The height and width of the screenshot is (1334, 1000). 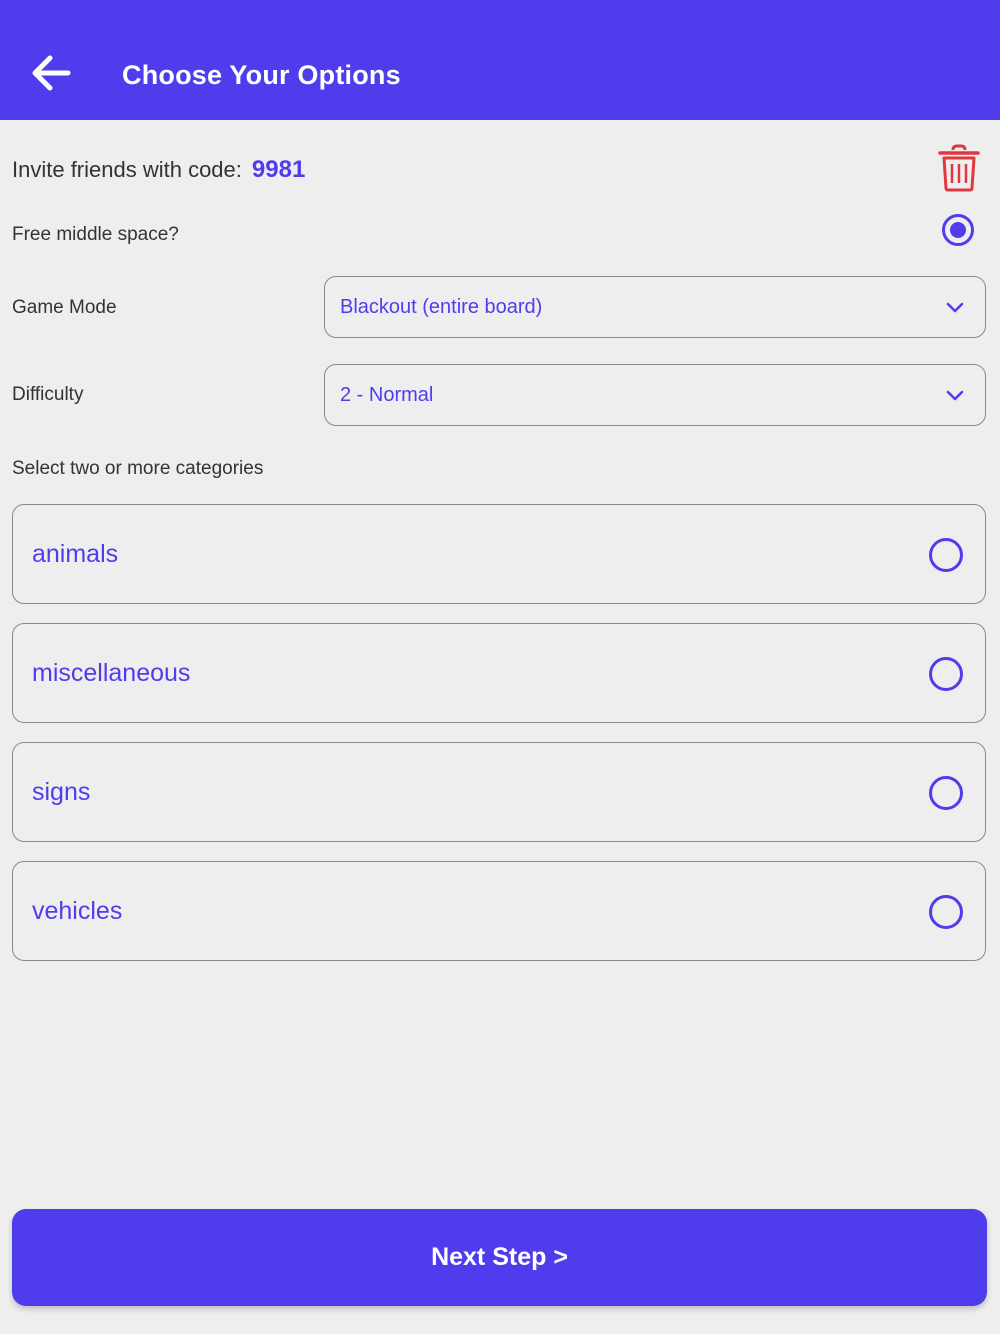 What do you see at coordinates (77, 911) in the screenshot?
I see `category-label: vehicles` at bounding box center [77, 911].